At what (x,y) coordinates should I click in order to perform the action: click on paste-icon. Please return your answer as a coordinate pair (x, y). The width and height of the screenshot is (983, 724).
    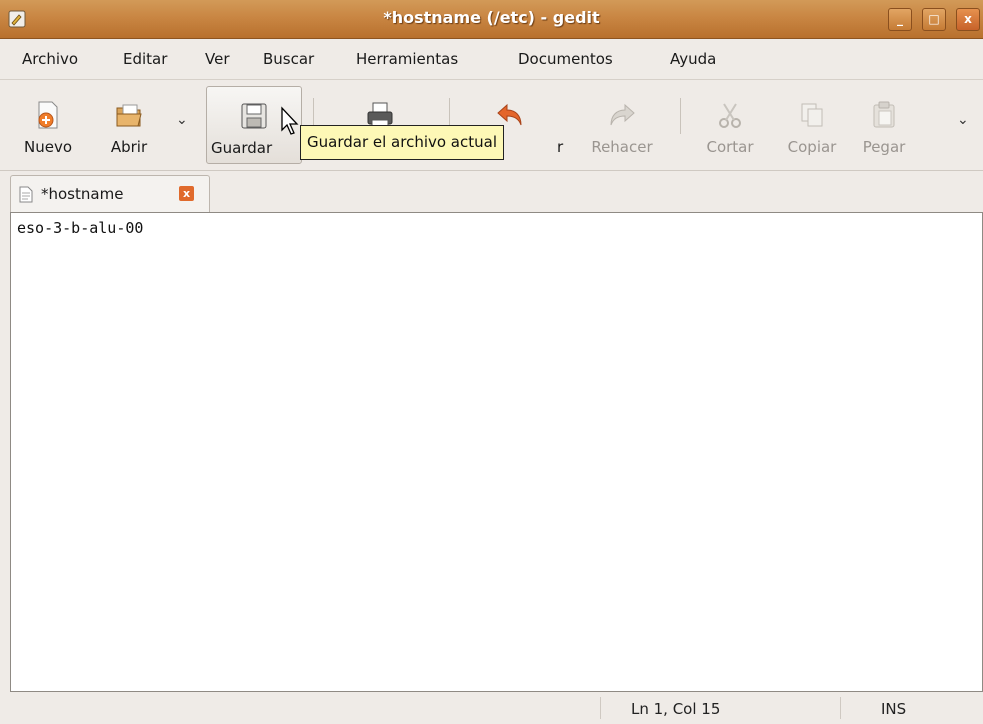
    Looking at the image, I should click on (884, 114).